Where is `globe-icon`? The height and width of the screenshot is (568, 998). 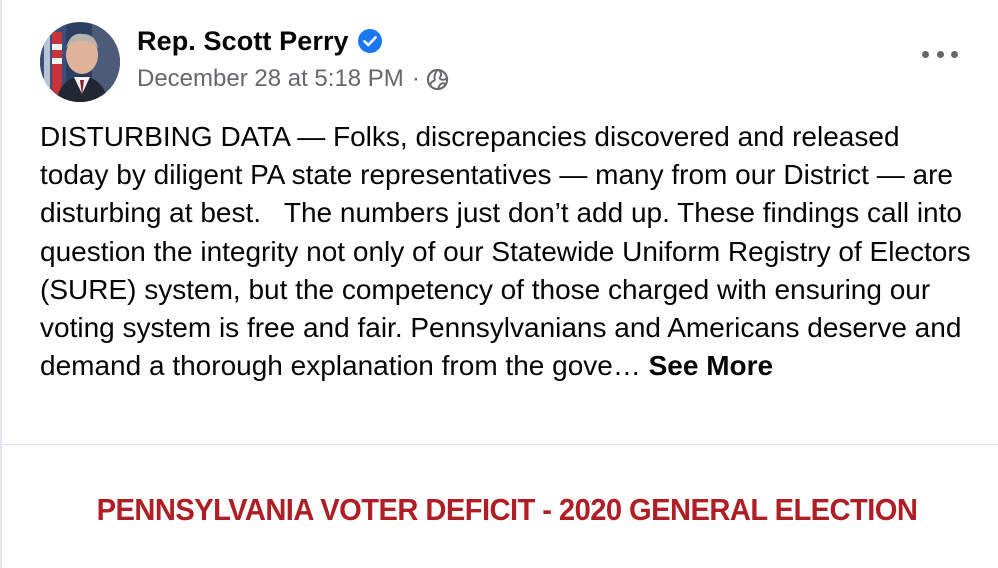 globe-icon is located at coordinates (437, 79).